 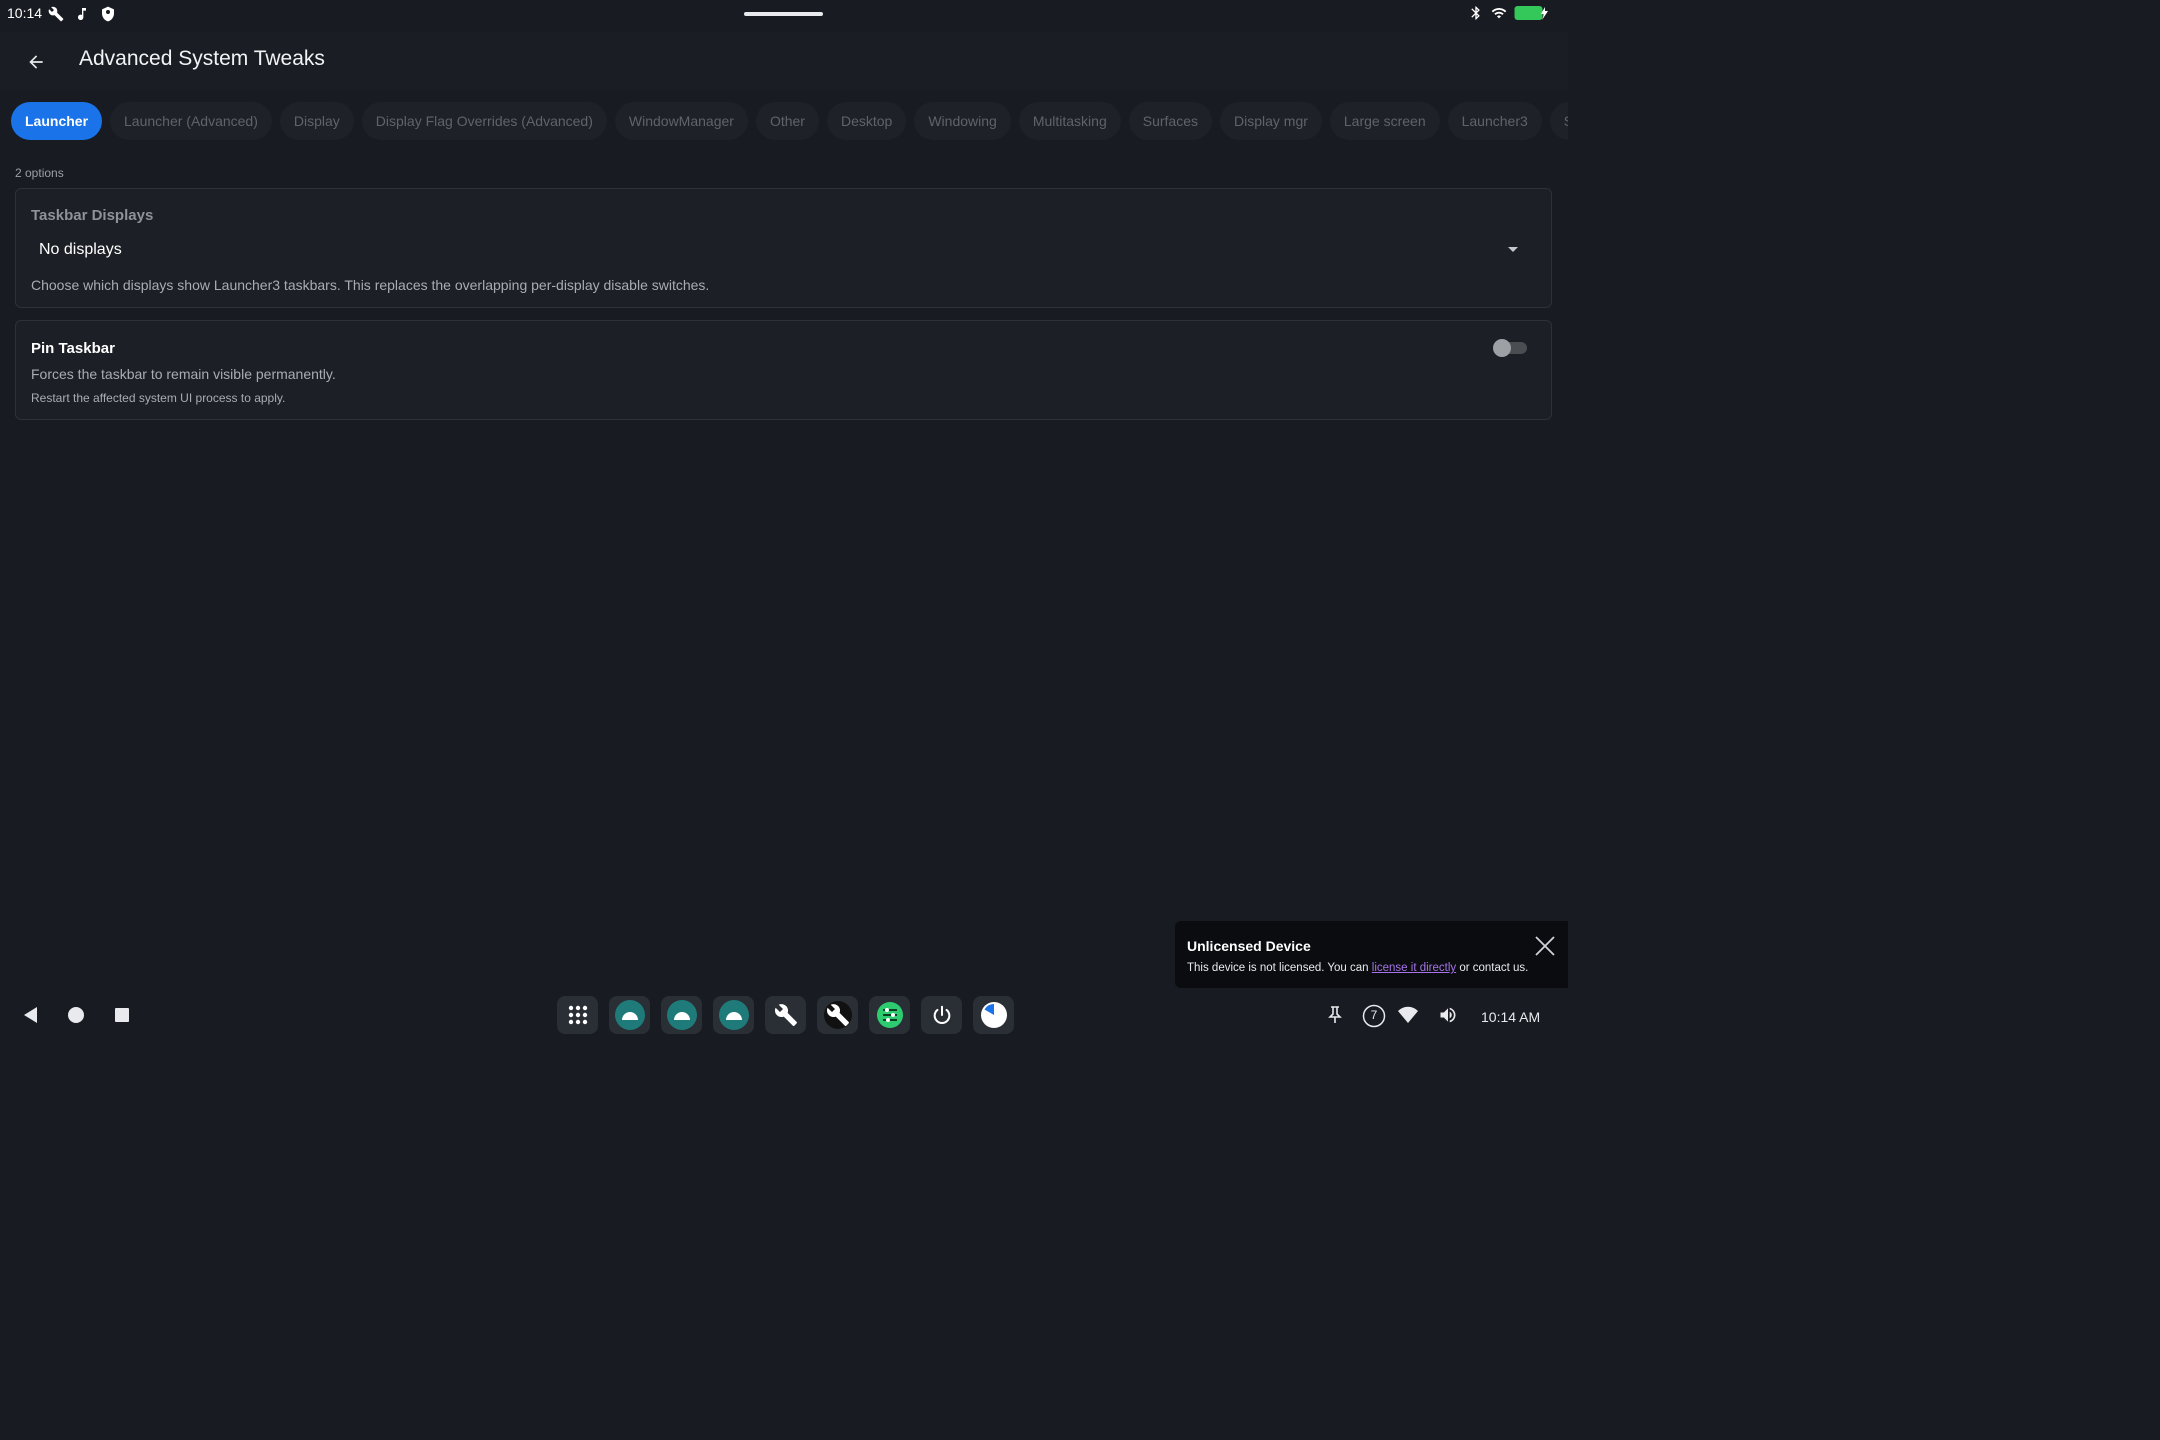 I want to click on pin-taskbar-toggle, so click(x=1510, y=348).